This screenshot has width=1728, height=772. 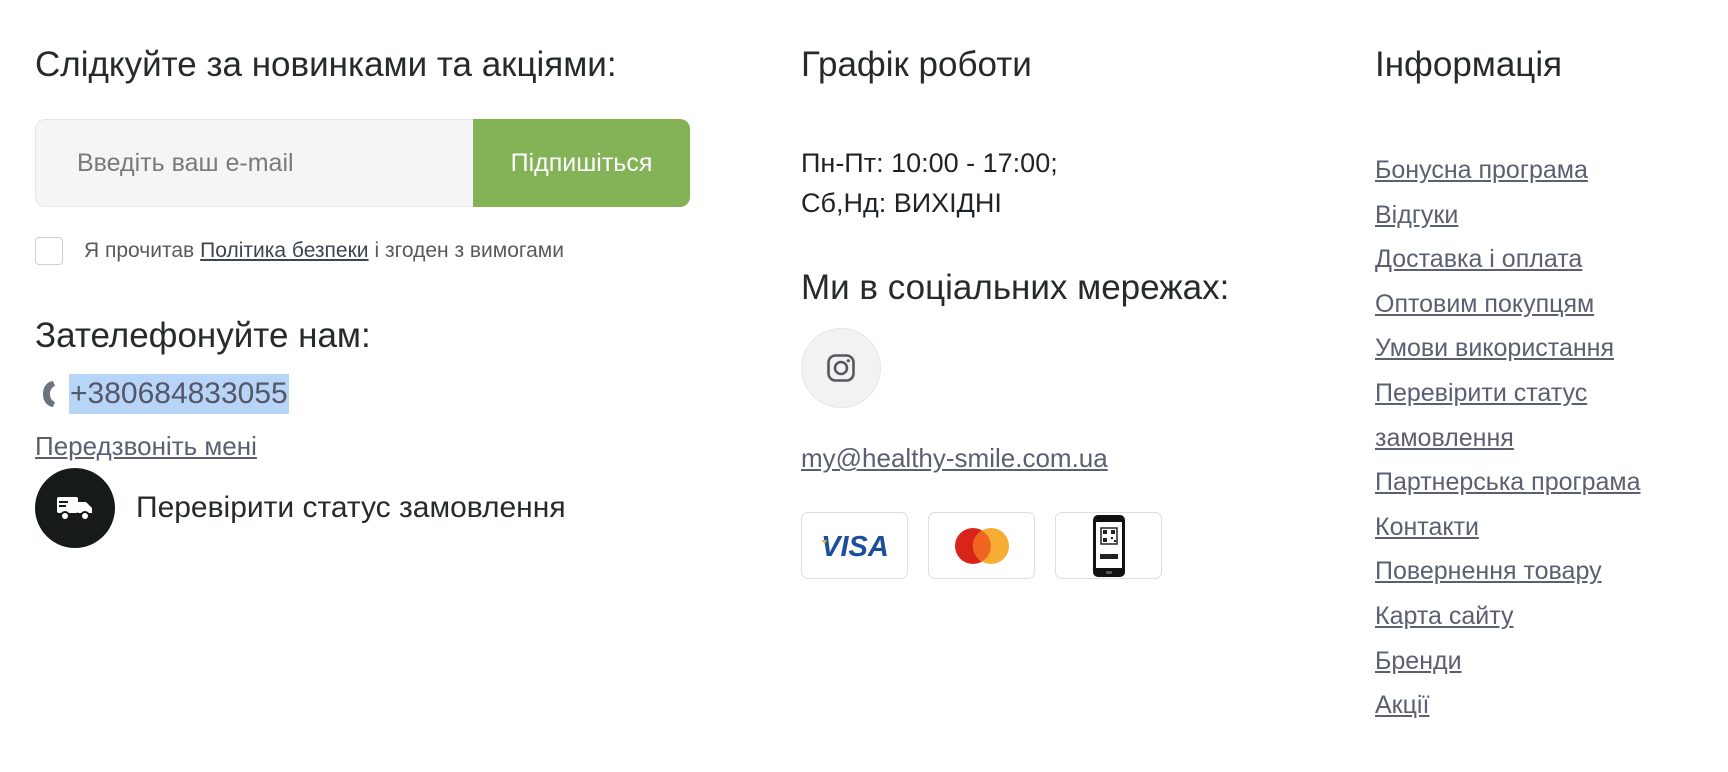 I want to click on info-link-delivery-payment: Доставка і оплата, so click(x=1478, y=259).